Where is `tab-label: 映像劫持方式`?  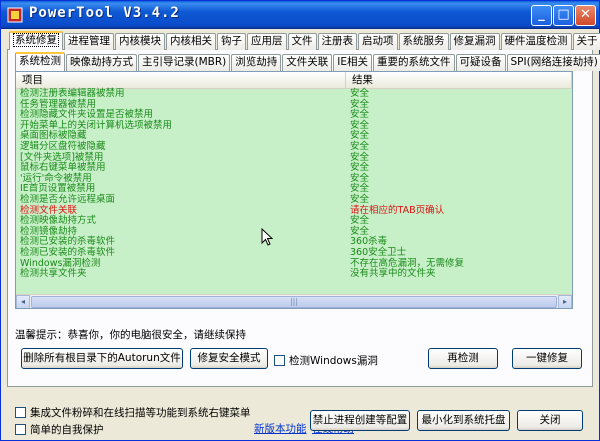 tab-label: 映像劫持方式 is located at coordinates (101, 62).